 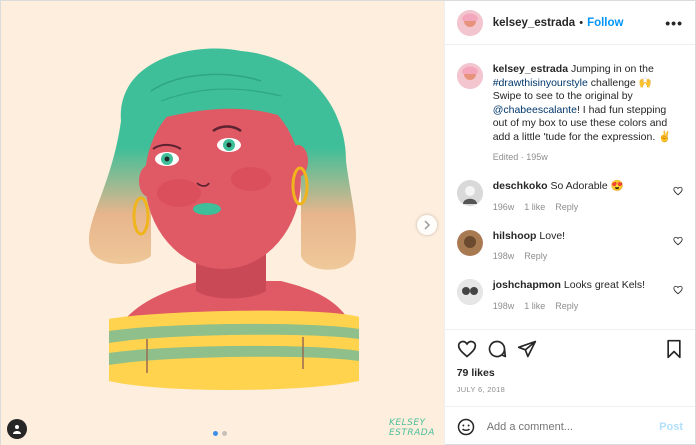 I want to click on post-header: kelsey_estrada • Follow •••, so click(x=569, y=23).